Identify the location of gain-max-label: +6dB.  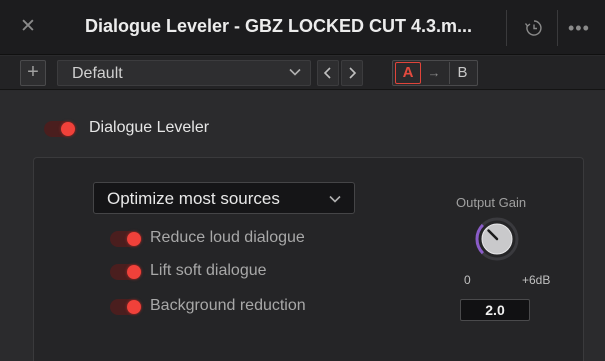
(536, 280).